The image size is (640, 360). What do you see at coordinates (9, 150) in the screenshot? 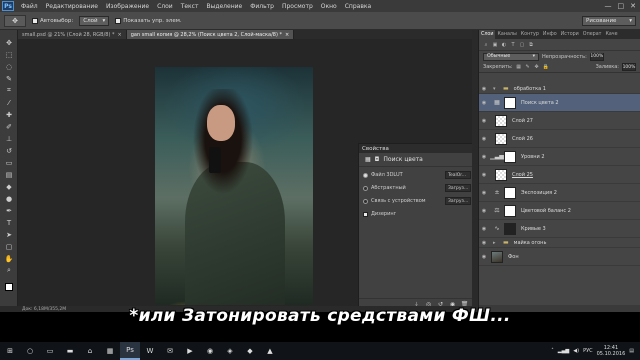
I see `history-brush-tool-icon: ↺` at bounding box center [9, 150].